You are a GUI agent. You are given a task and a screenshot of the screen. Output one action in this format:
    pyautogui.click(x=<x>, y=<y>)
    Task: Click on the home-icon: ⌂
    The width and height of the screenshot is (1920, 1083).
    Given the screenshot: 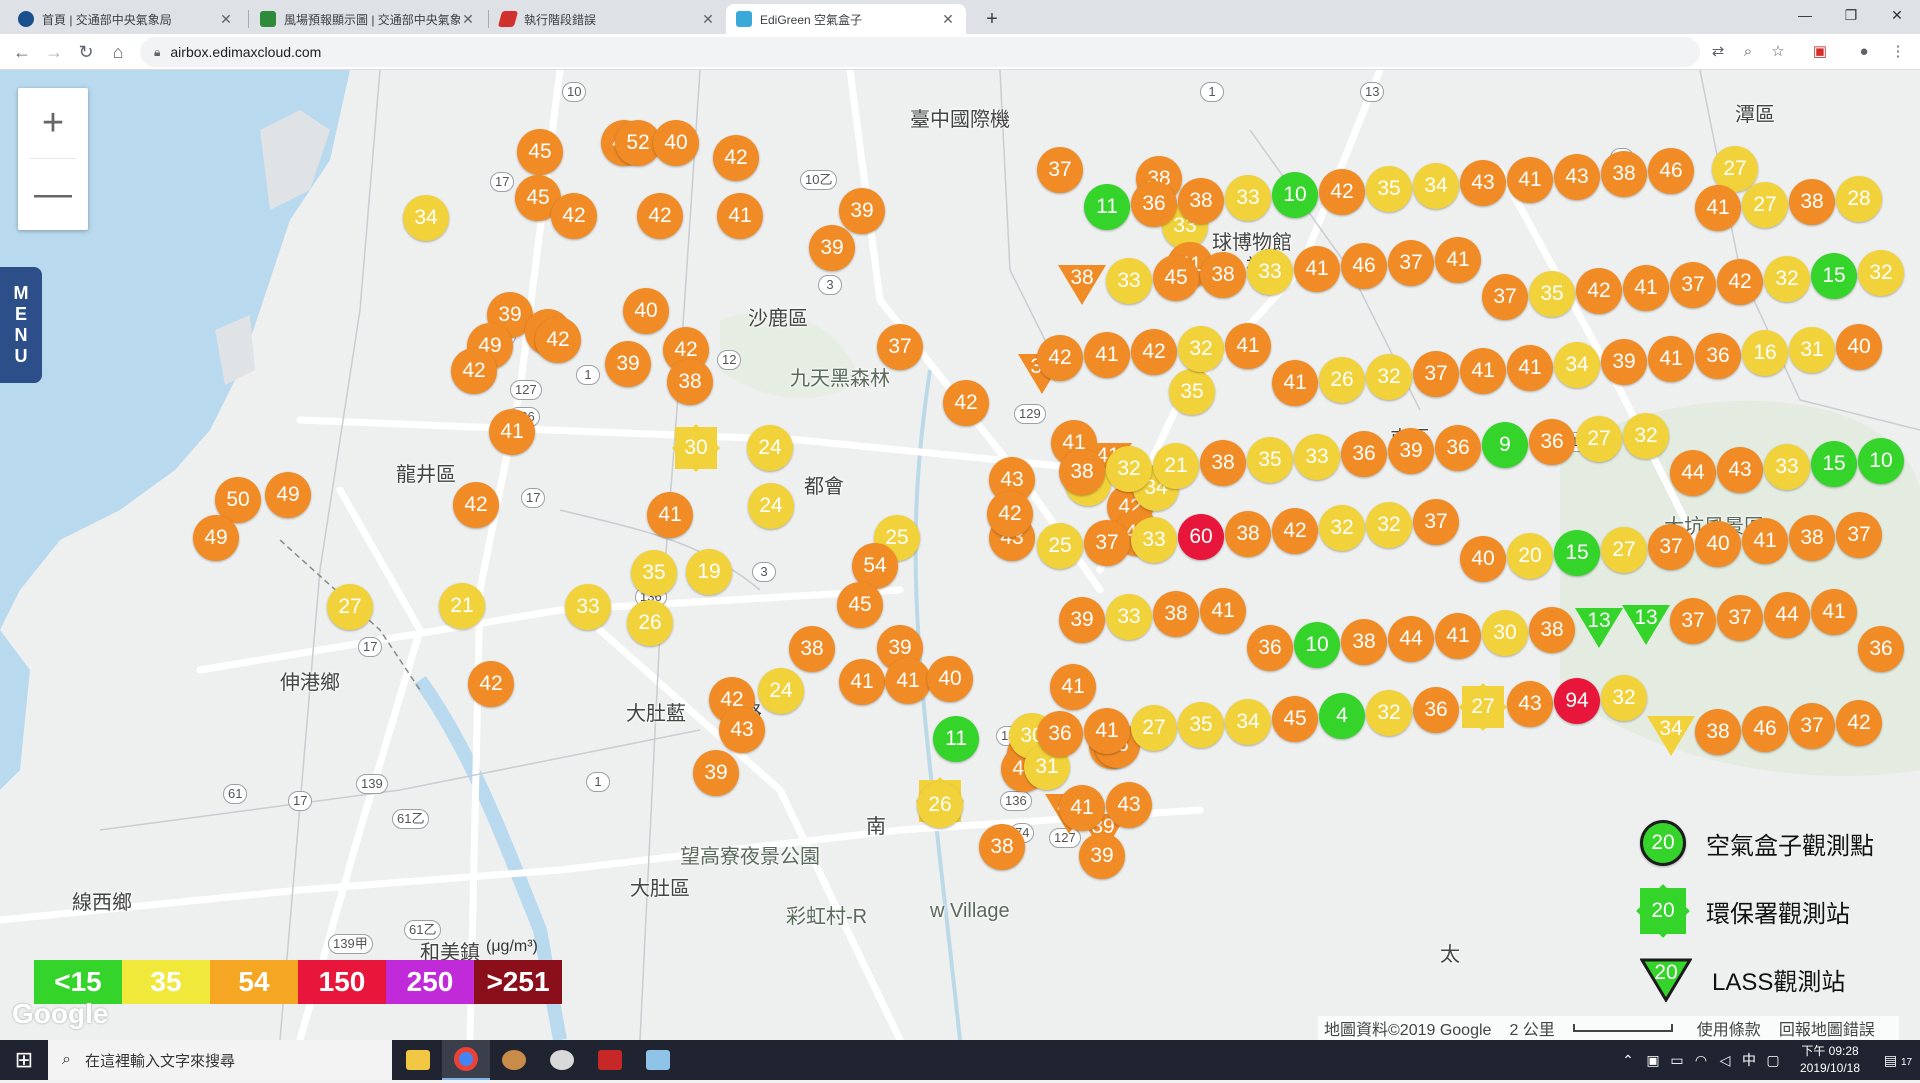 What is the action you would take?
    pyautogui.click(x=118, y=52)
    